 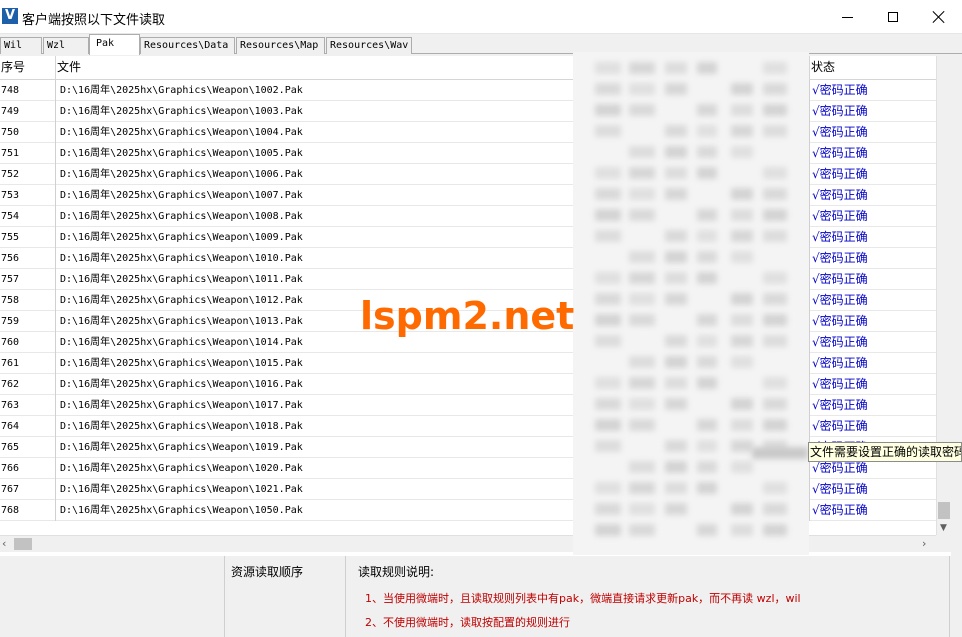 I want to click on watermark: lspm2.net, so click(x=467, y=316).